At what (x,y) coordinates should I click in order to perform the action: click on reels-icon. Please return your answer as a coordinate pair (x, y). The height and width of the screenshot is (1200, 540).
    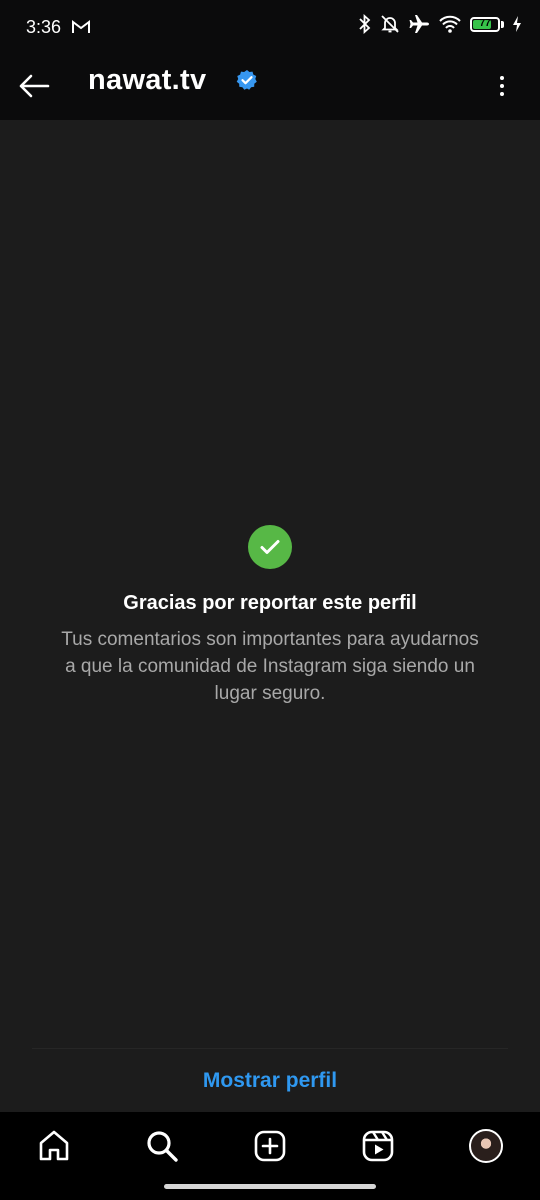
    Looking at the image, I should click on (378, 1146).